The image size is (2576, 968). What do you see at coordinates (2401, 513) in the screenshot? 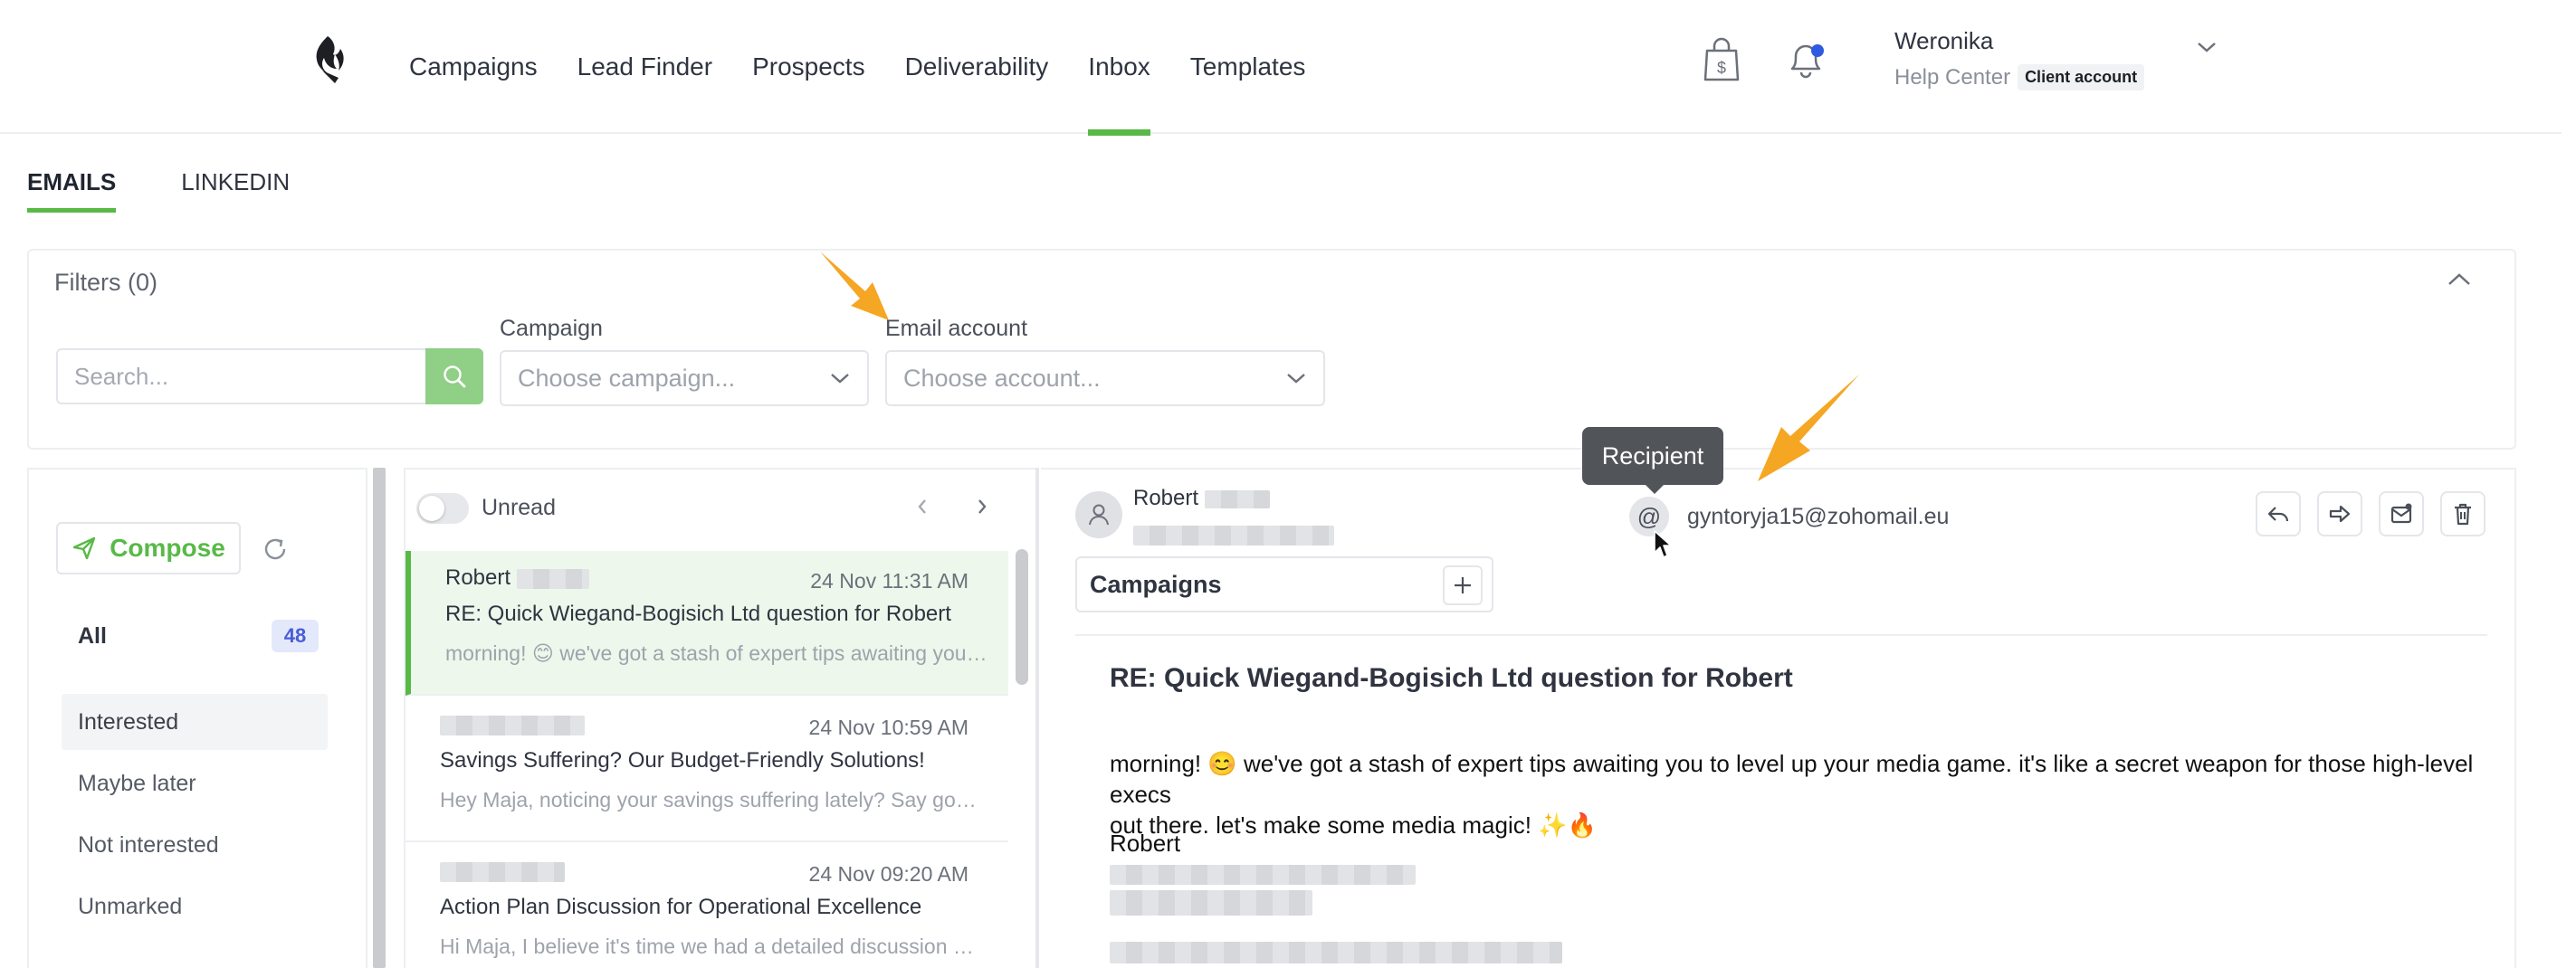
I see `mark-unread-icon` at bounding box center [2401, 513].